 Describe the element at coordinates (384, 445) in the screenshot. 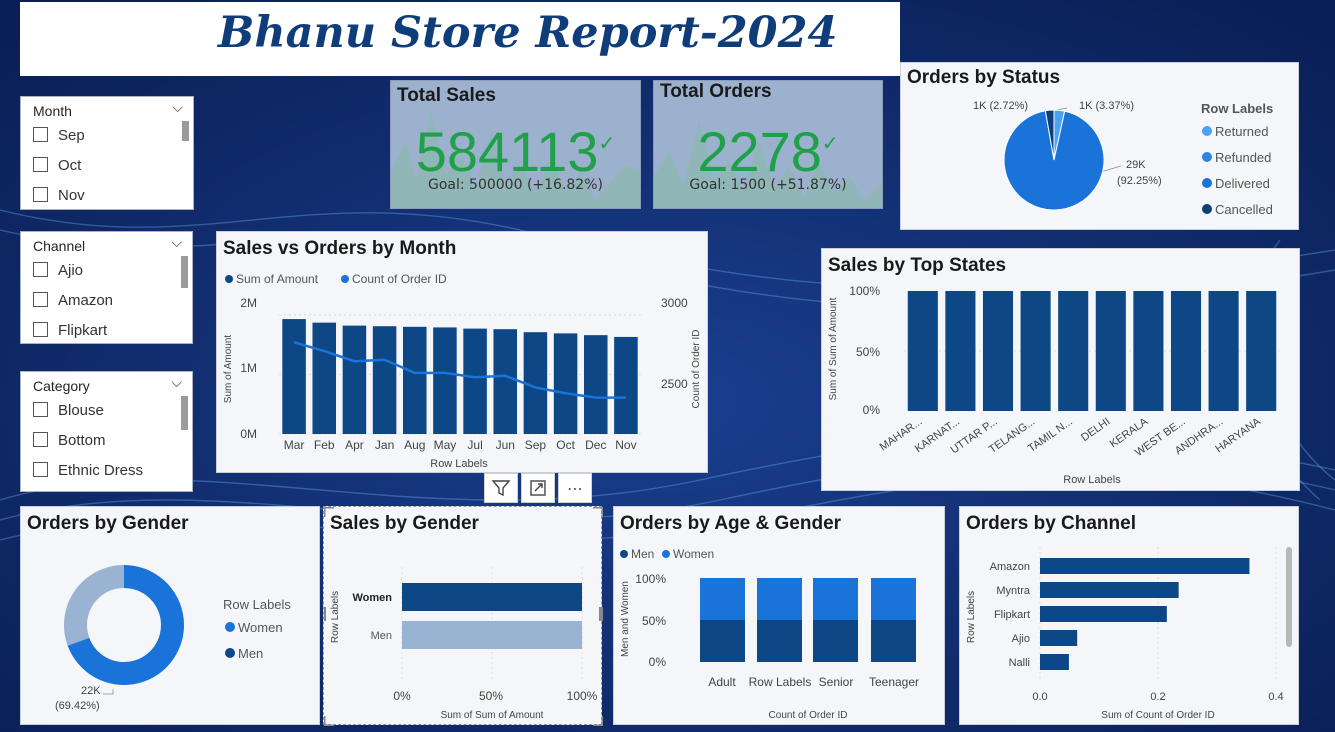

I see `x-tick: Jan` at that location.